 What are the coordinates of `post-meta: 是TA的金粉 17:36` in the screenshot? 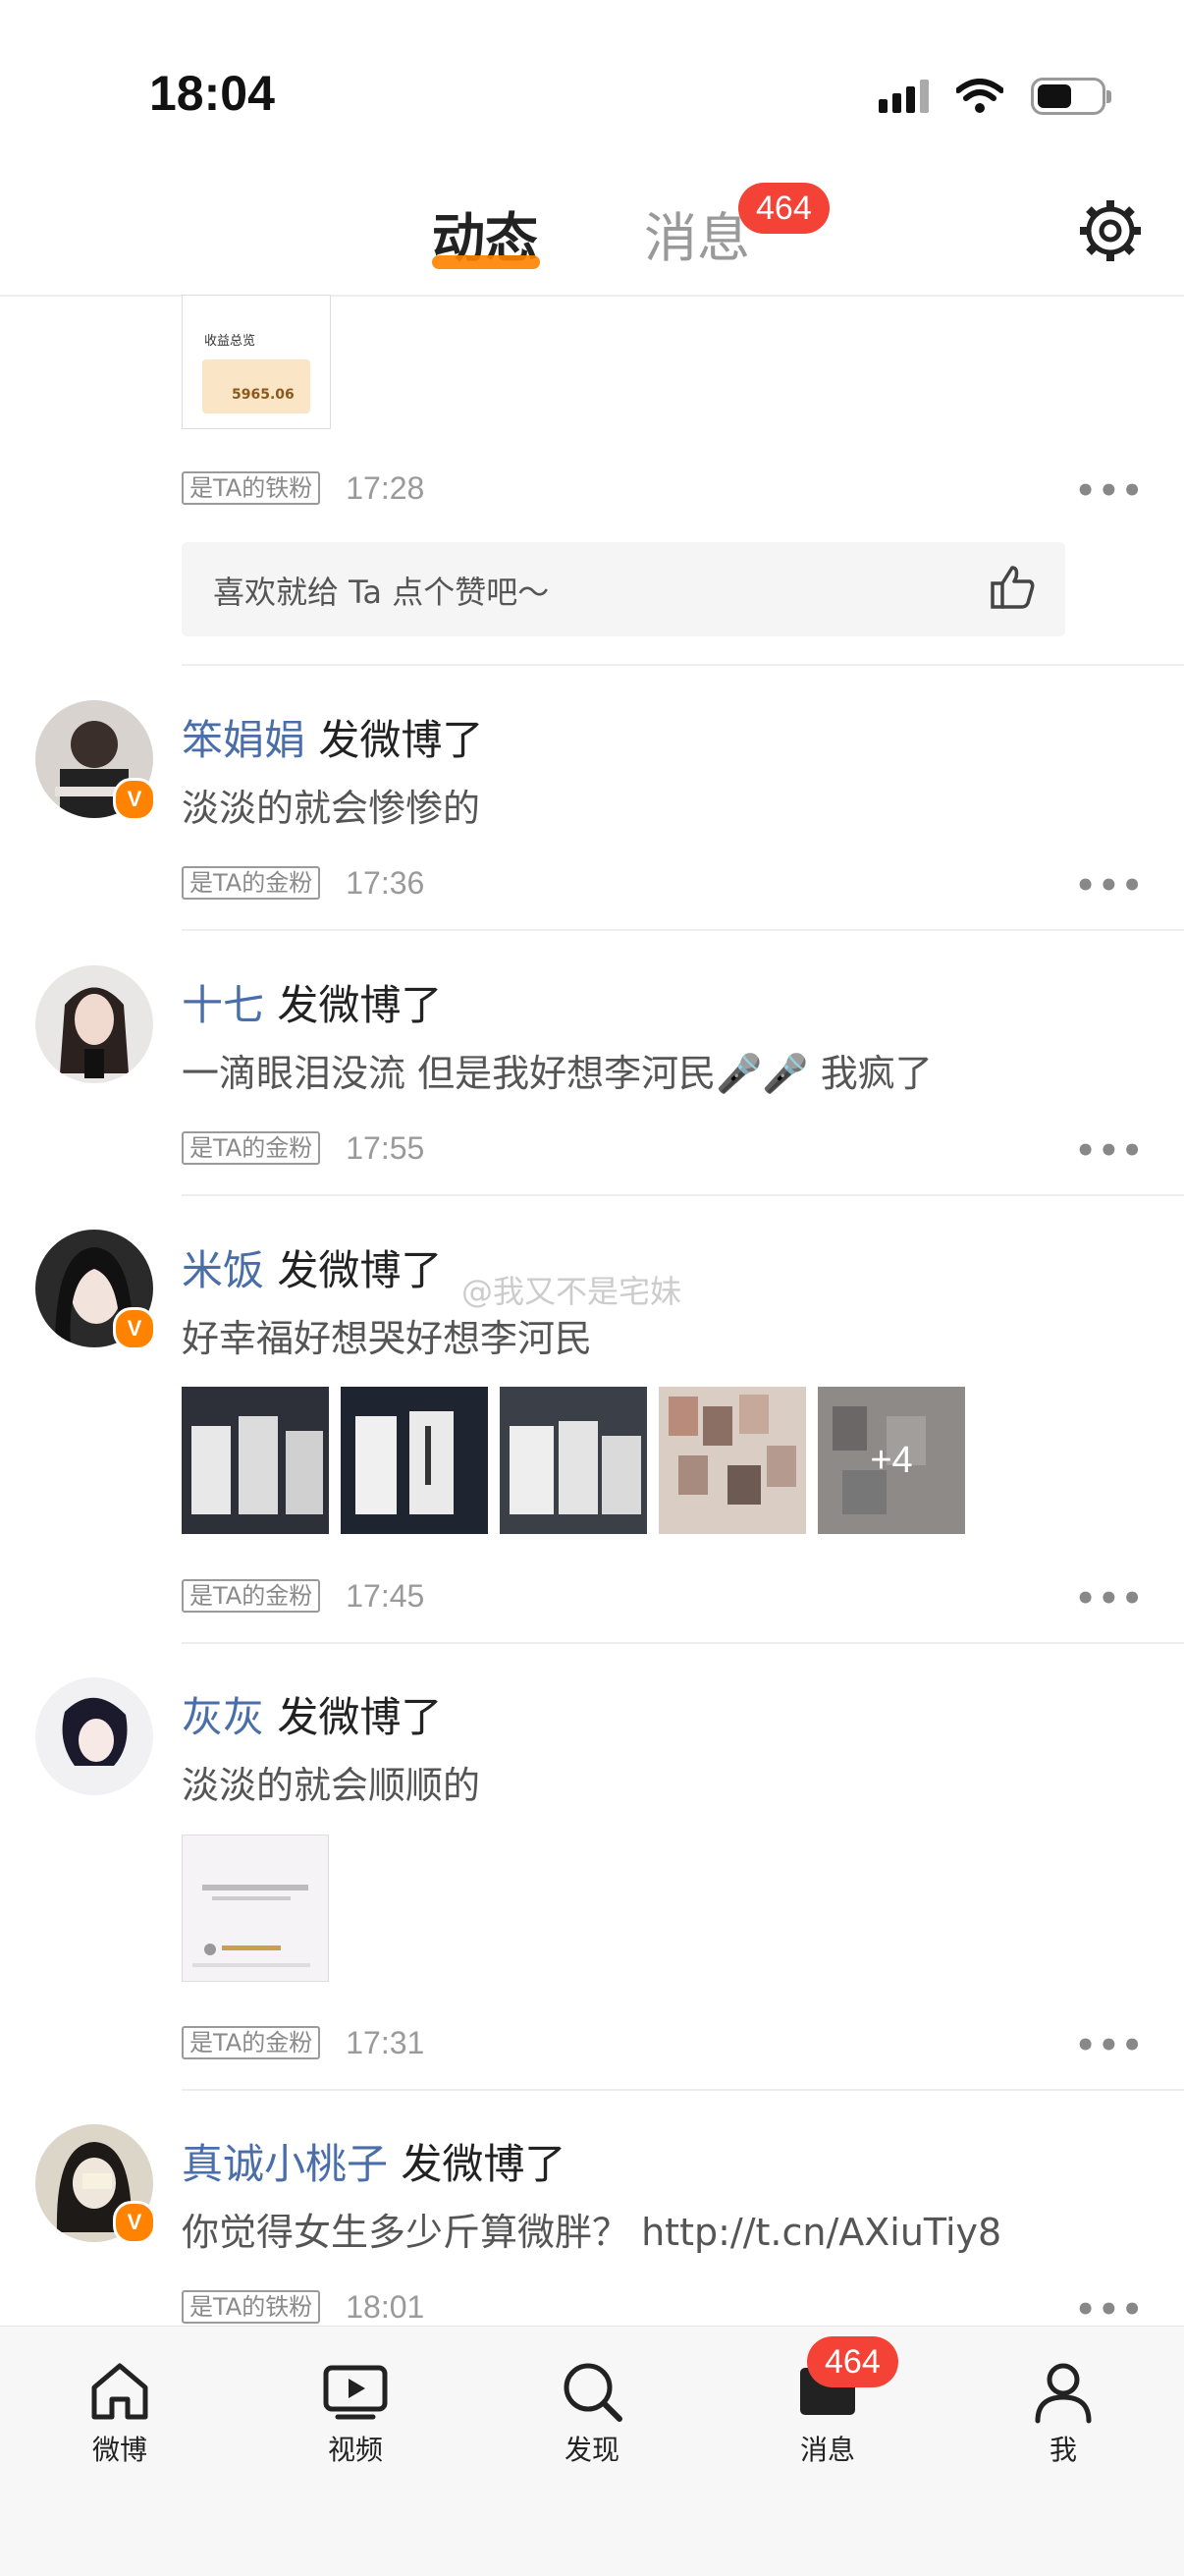 It's located at (303, 882).